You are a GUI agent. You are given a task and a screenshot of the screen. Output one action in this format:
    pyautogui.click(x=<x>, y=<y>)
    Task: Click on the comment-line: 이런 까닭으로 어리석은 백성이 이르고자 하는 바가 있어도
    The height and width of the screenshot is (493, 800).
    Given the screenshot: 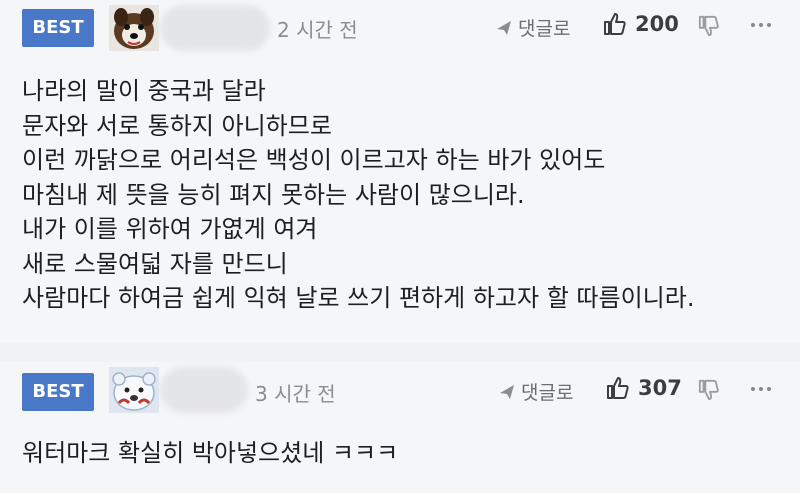 What is the action you would take?
    pyautogui.click(x=314, y=160)
    